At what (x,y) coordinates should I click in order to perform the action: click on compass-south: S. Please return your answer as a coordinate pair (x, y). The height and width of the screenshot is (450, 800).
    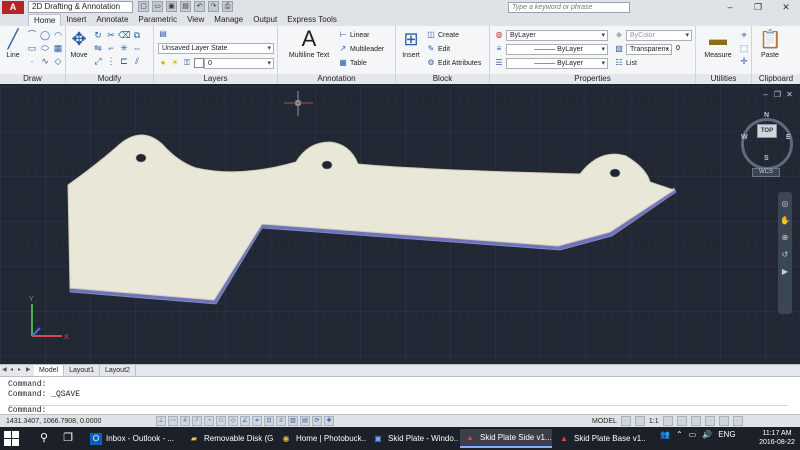
    Looking at the image, I should click on (766, 158).